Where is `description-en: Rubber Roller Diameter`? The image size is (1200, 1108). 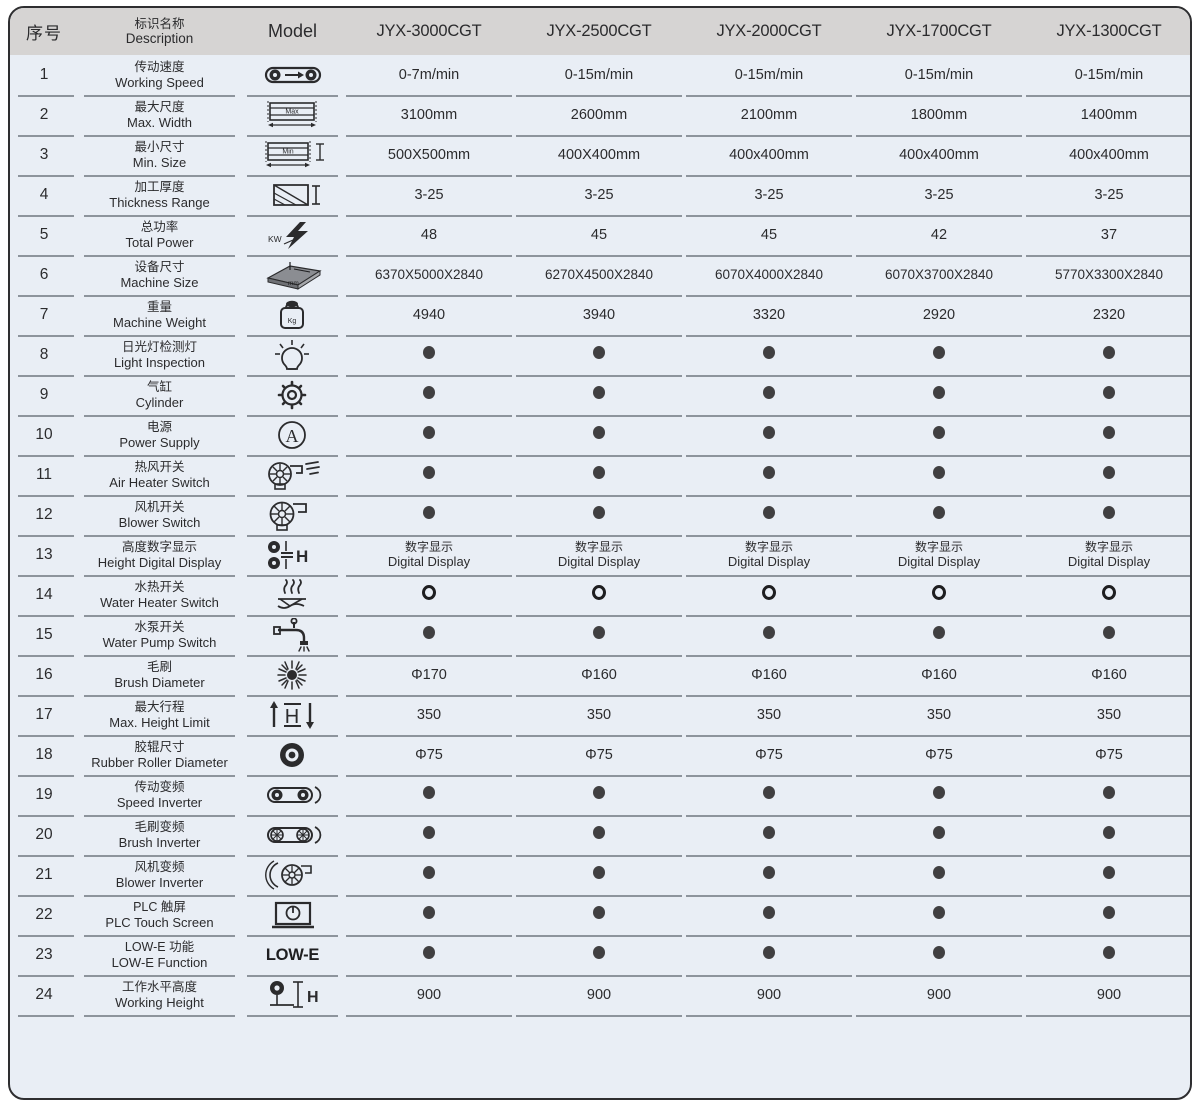 description-en: Rubber Roller Diameter is located at coordinates (159, 762).